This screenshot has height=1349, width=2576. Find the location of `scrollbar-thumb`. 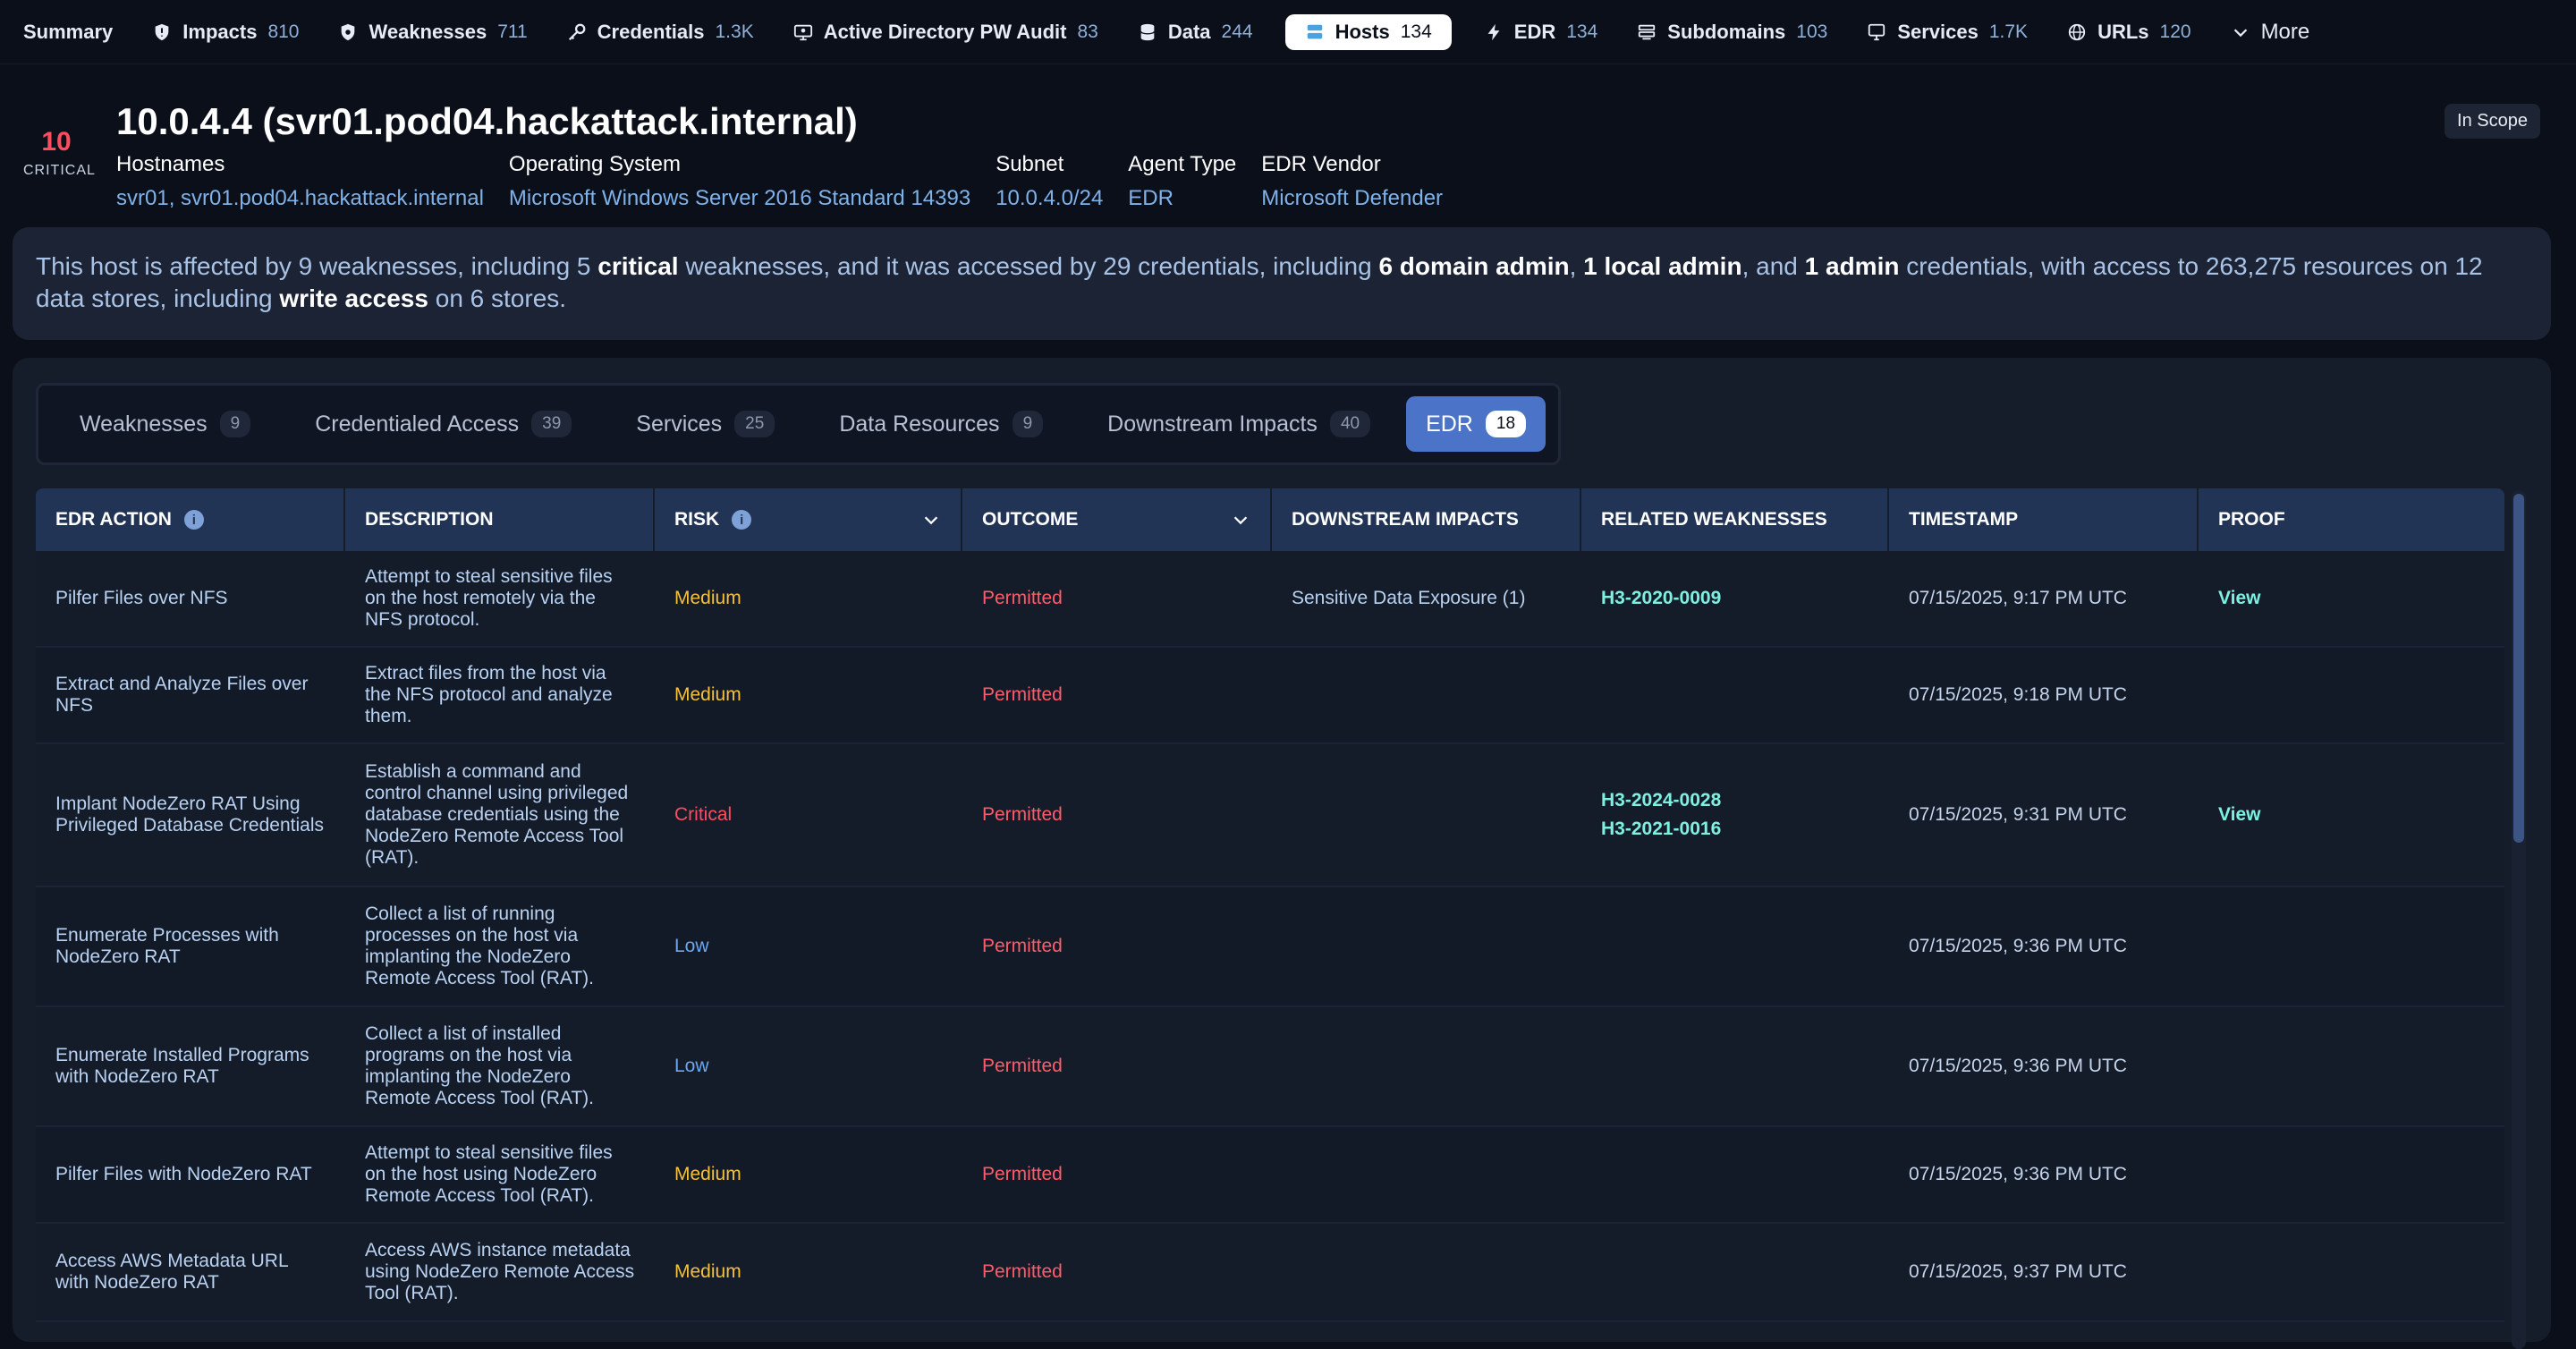

scrollbar-thumb is located at coordinates (2518, 668).